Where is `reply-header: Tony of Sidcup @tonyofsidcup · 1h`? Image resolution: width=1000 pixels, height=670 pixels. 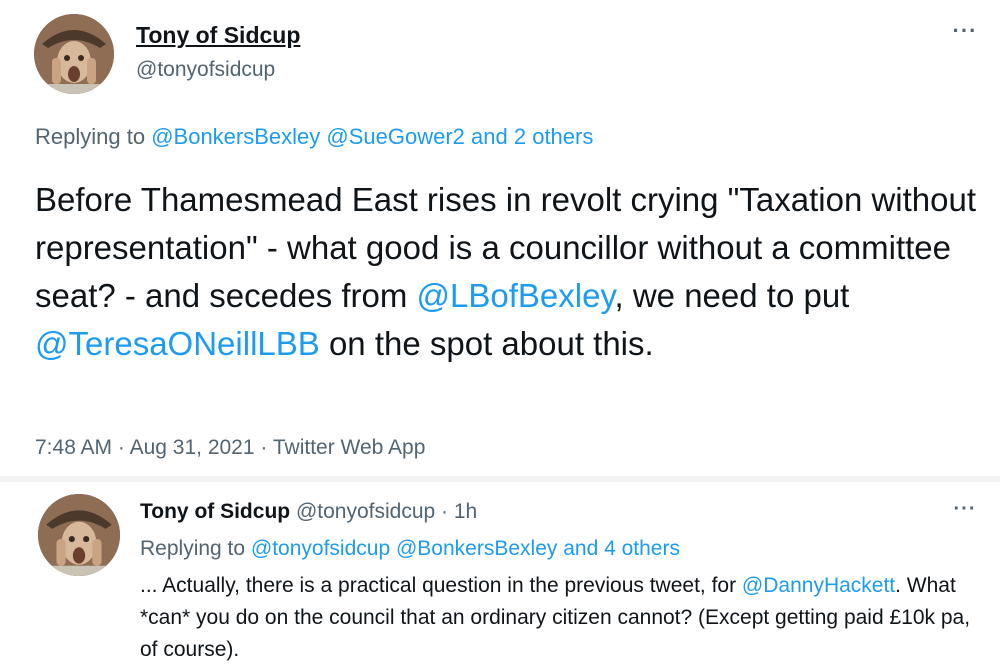 reply-header: Tony of Sidcup @tonyofsidcup · 1h is located at coordinates (308, 512).